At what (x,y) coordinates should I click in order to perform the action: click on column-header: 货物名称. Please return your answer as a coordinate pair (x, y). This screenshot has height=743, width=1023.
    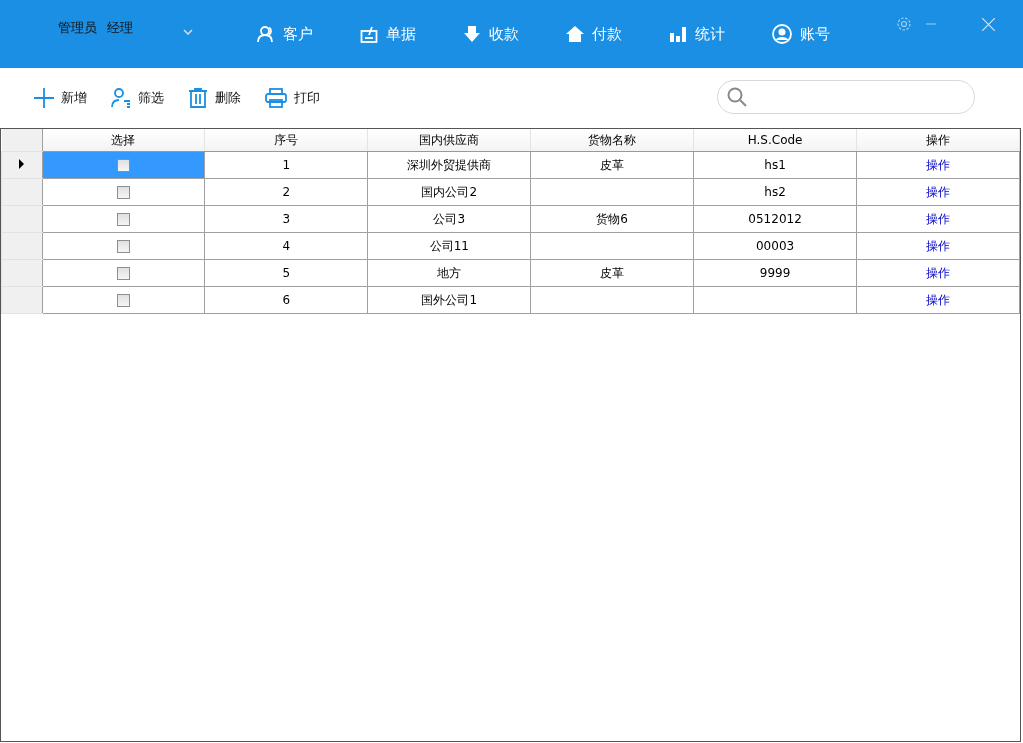
    Looking at the image, I should click on (612, 140).